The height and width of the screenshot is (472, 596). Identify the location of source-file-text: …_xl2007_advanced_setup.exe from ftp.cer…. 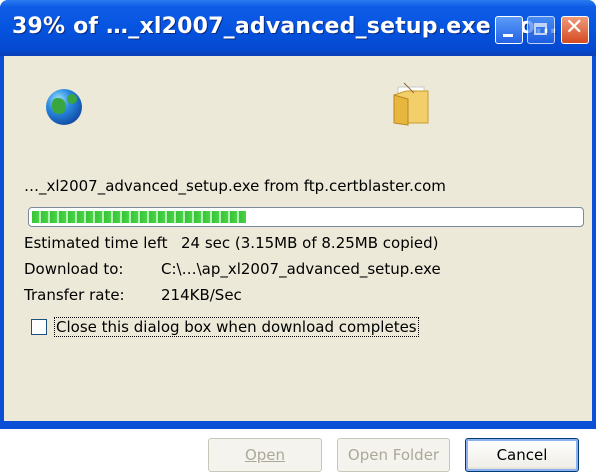
(235, 186).